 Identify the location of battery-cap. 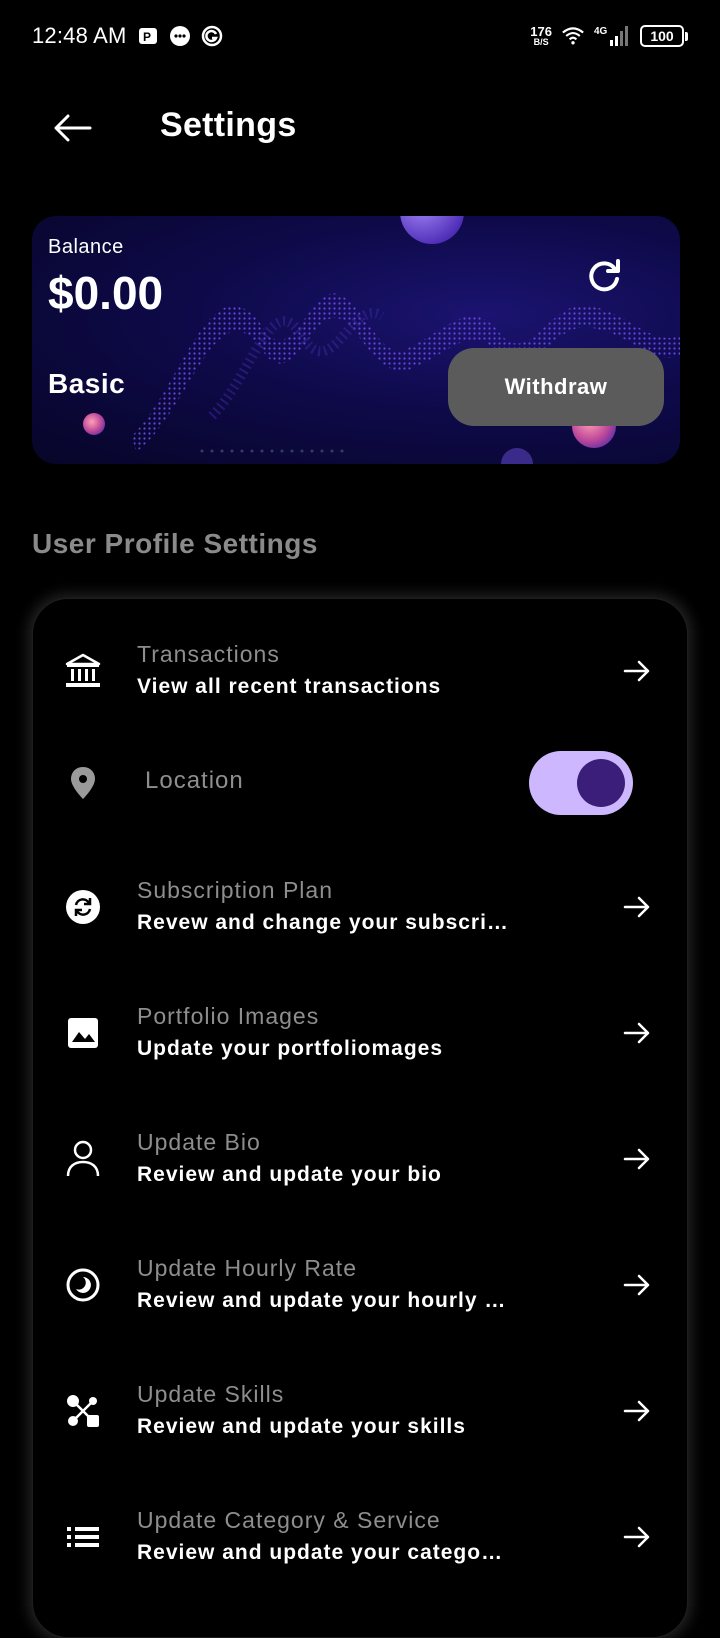
(686, 36).